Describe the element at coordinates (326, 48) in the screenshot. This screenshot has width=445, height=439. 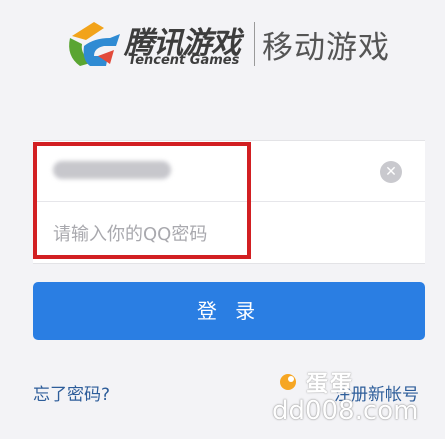
I see `section-title: 移动游戏` at that location.